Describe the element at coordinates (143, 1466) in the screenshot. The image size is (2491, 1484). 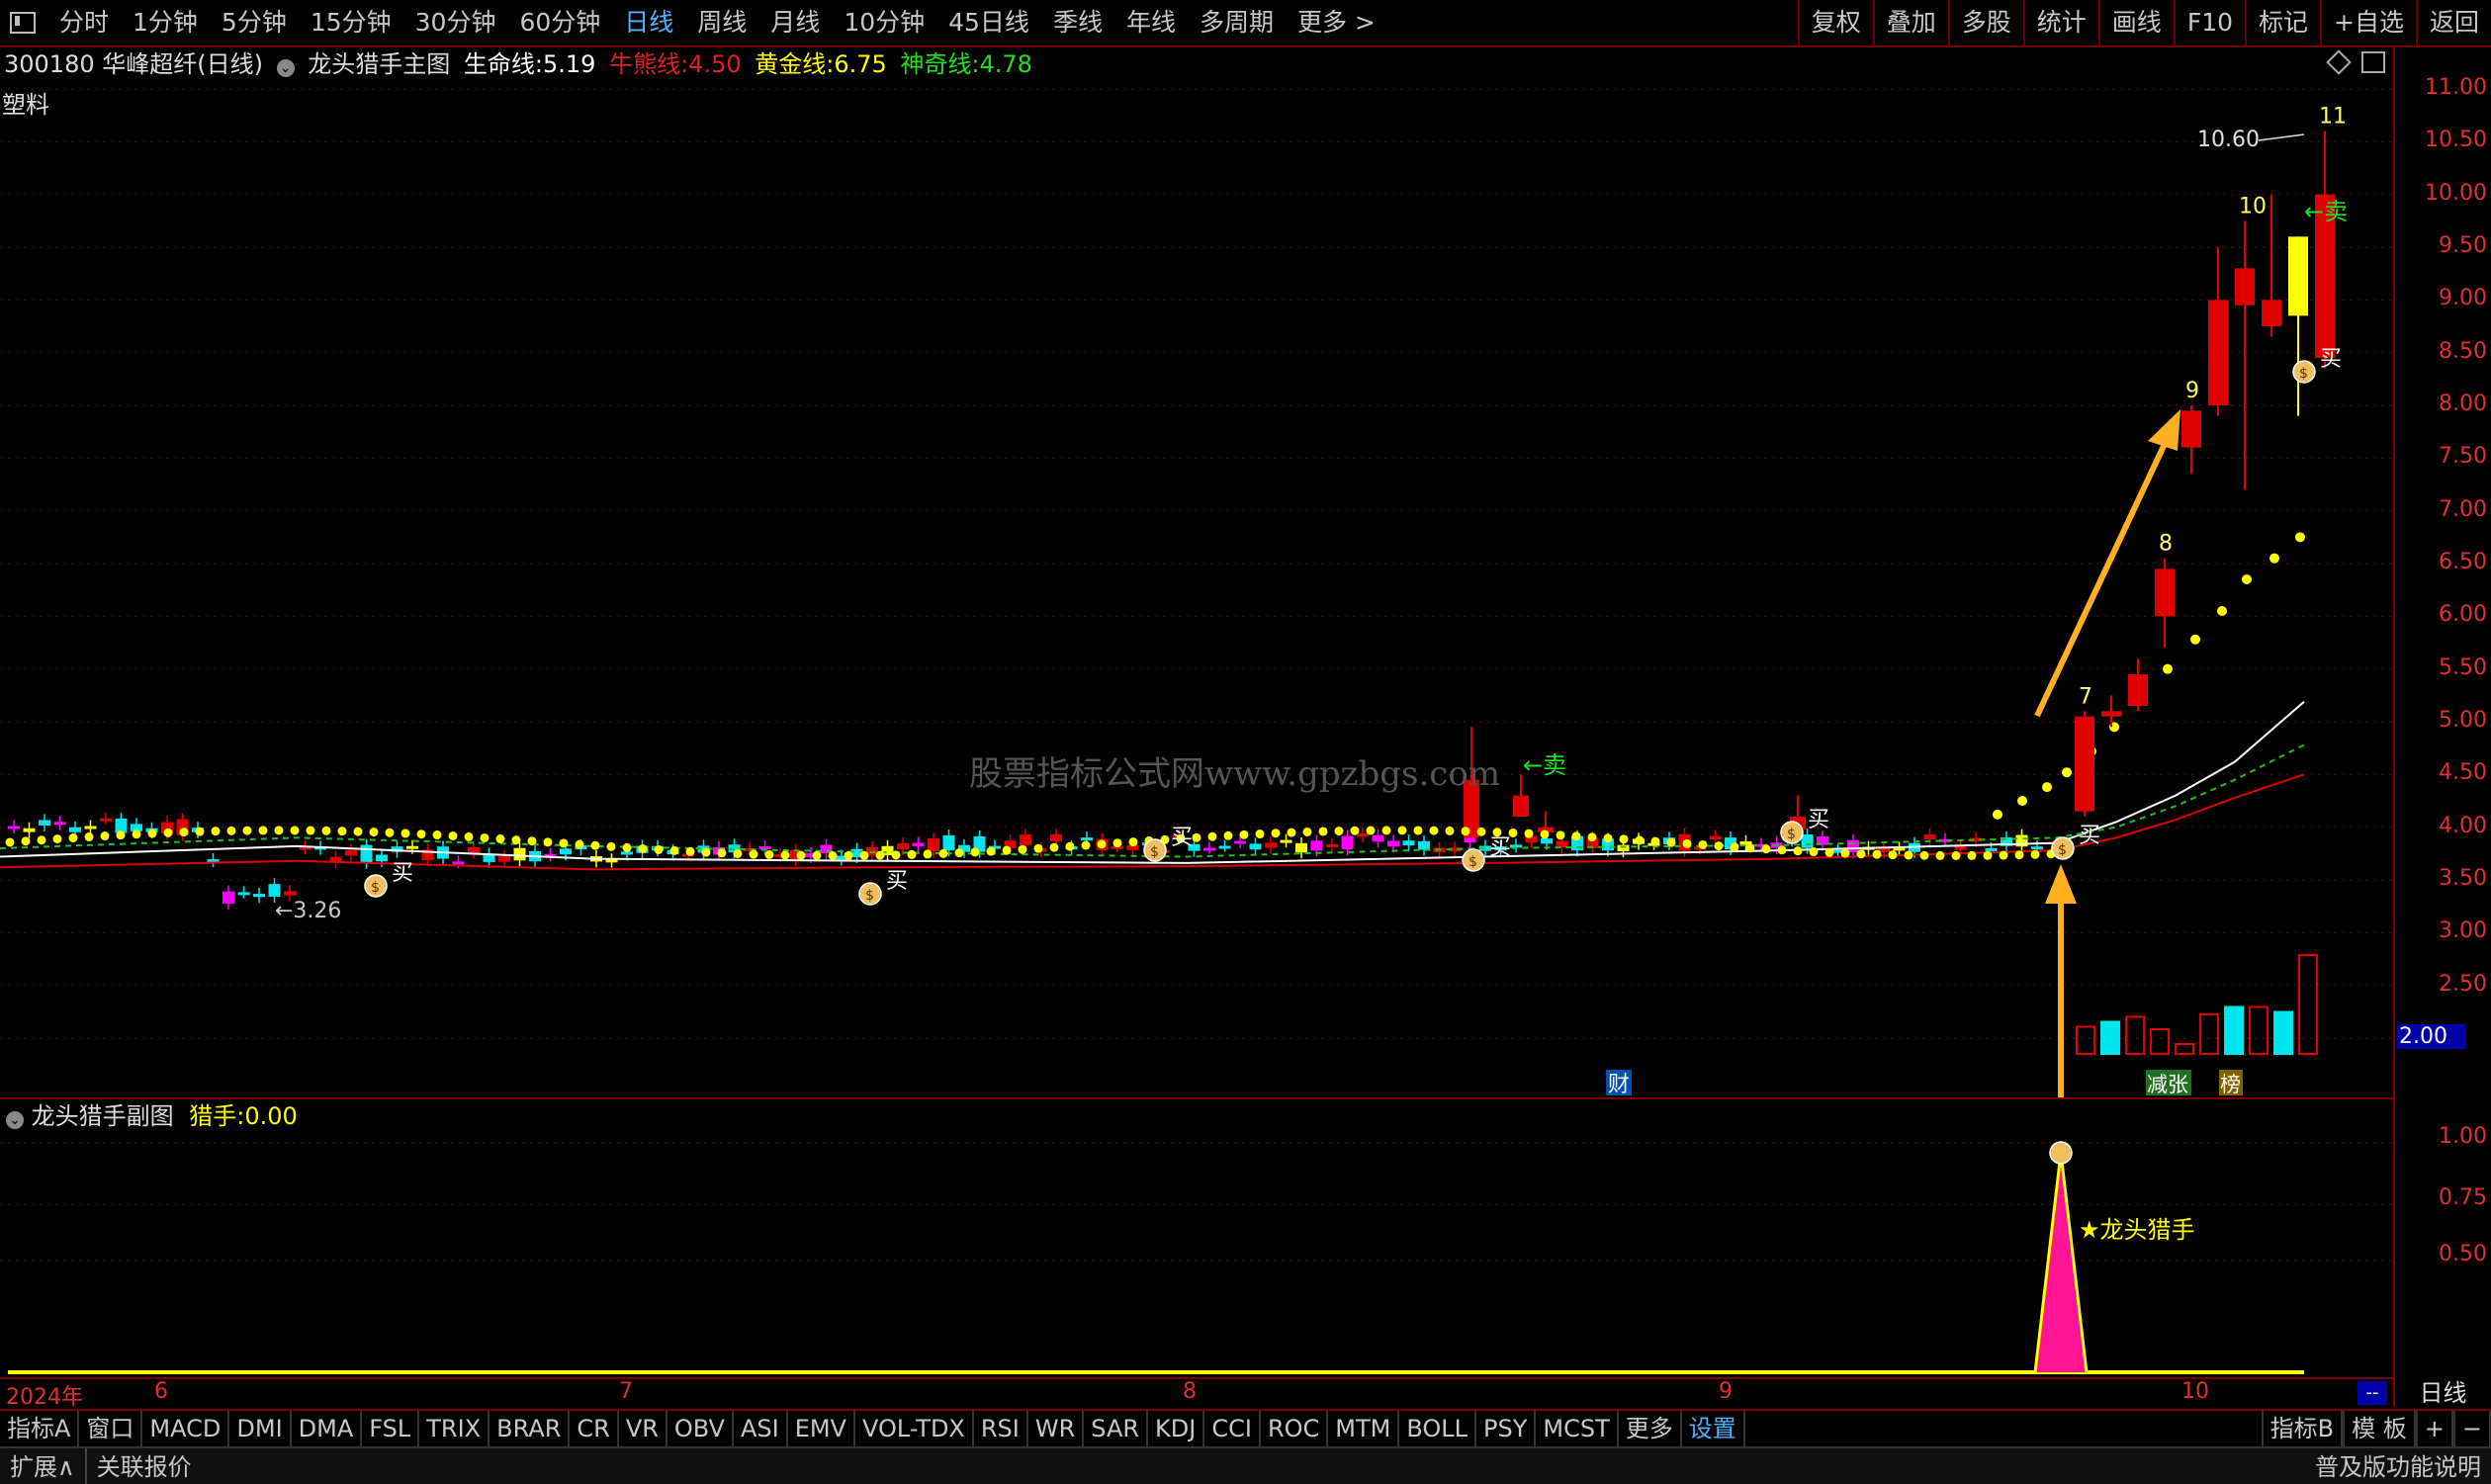
I see `related-quote-button: 关联报价` at that location.